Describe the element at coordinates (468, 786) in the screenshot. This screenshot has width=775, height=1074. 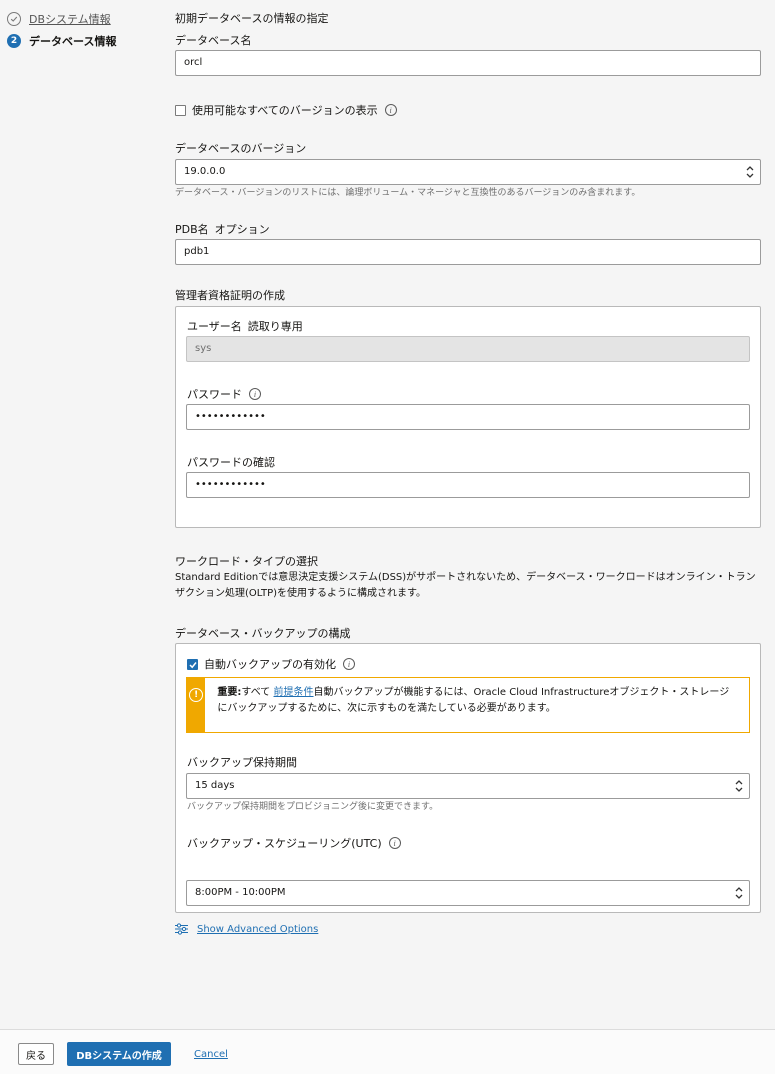
I see `retention-select: 15 days` at that location.